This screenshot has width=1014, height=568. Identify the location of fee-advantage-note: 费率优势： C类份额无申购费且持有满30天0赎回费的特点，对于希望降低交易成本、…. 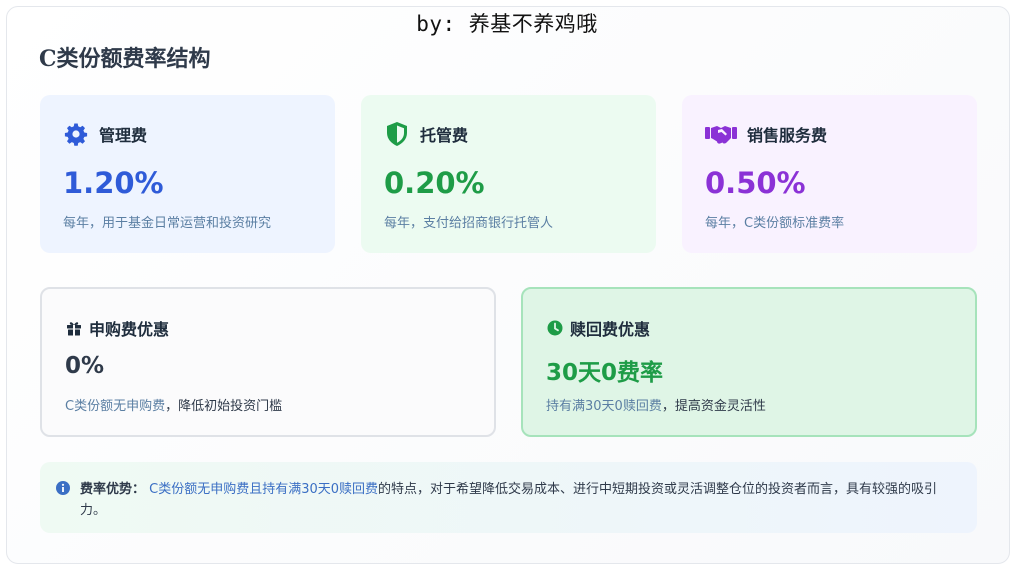
(508, 497).